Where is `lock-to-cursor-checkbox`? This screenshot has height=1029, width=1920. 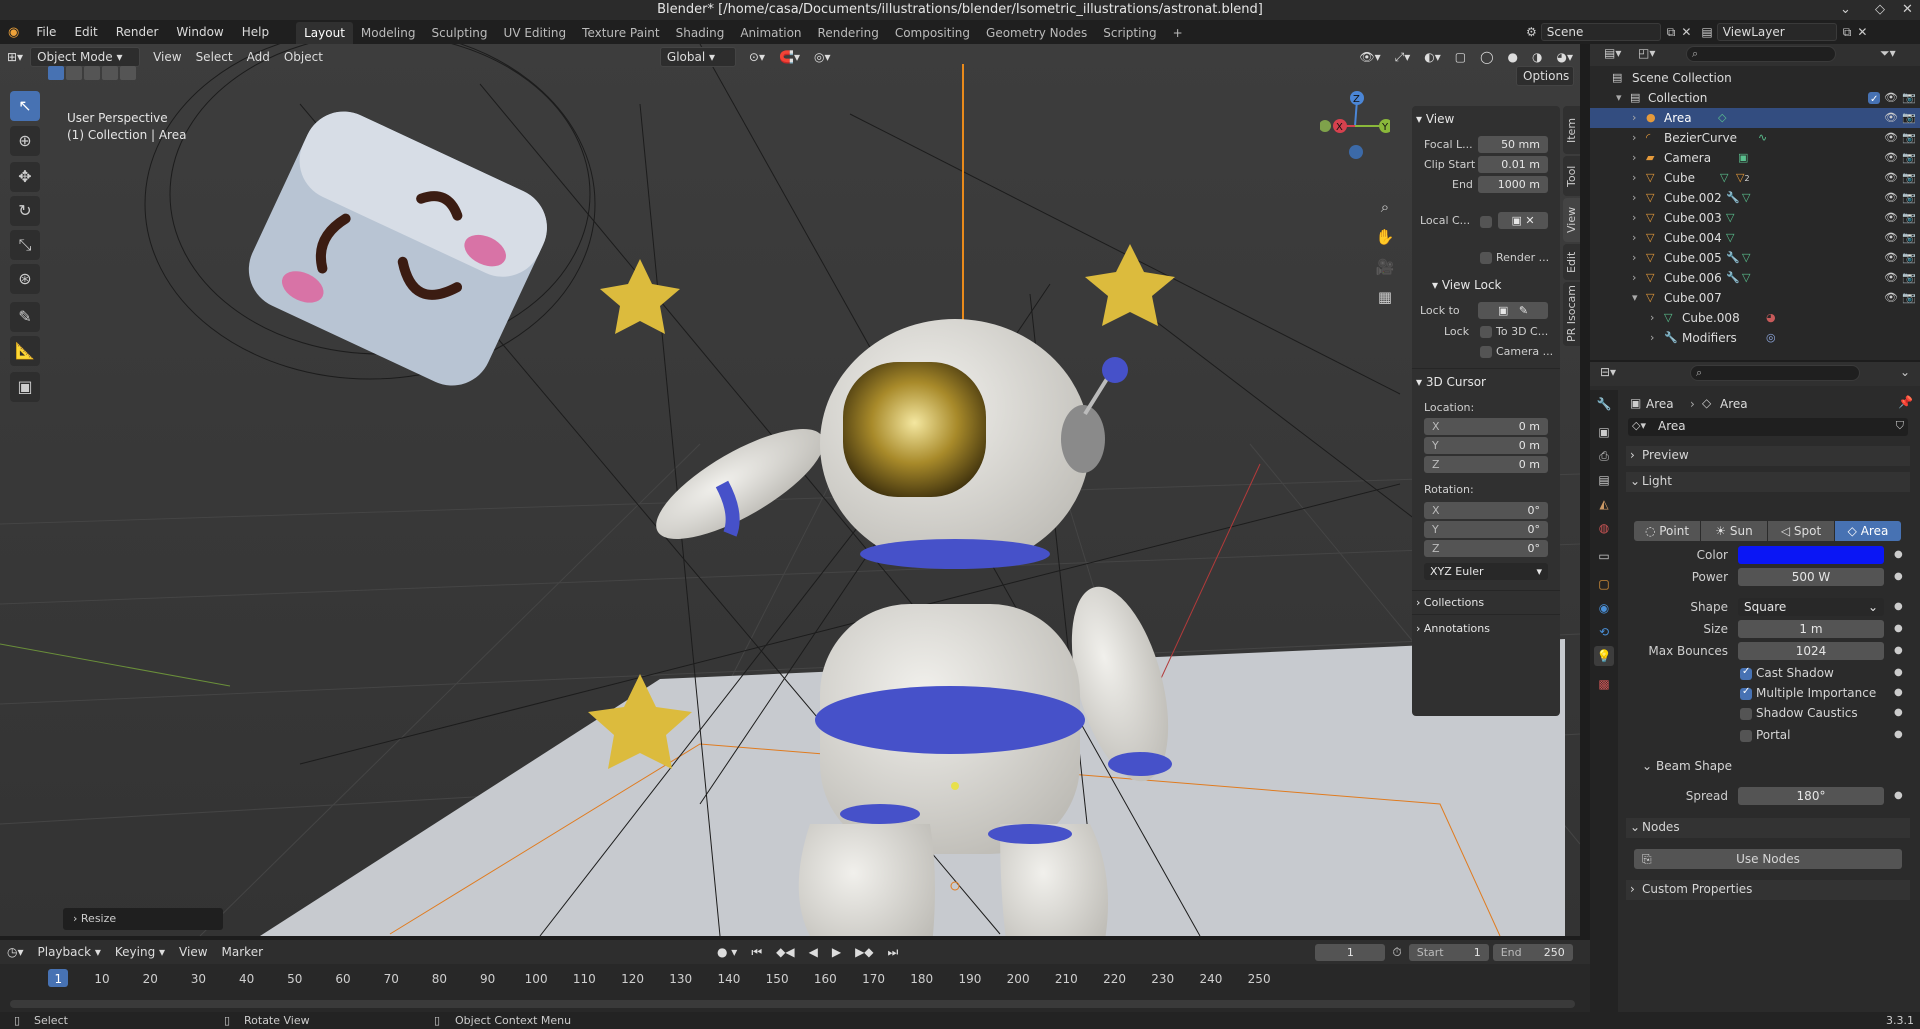
lock-to-cursor-checkbox is located at coordinates (1486, 332).